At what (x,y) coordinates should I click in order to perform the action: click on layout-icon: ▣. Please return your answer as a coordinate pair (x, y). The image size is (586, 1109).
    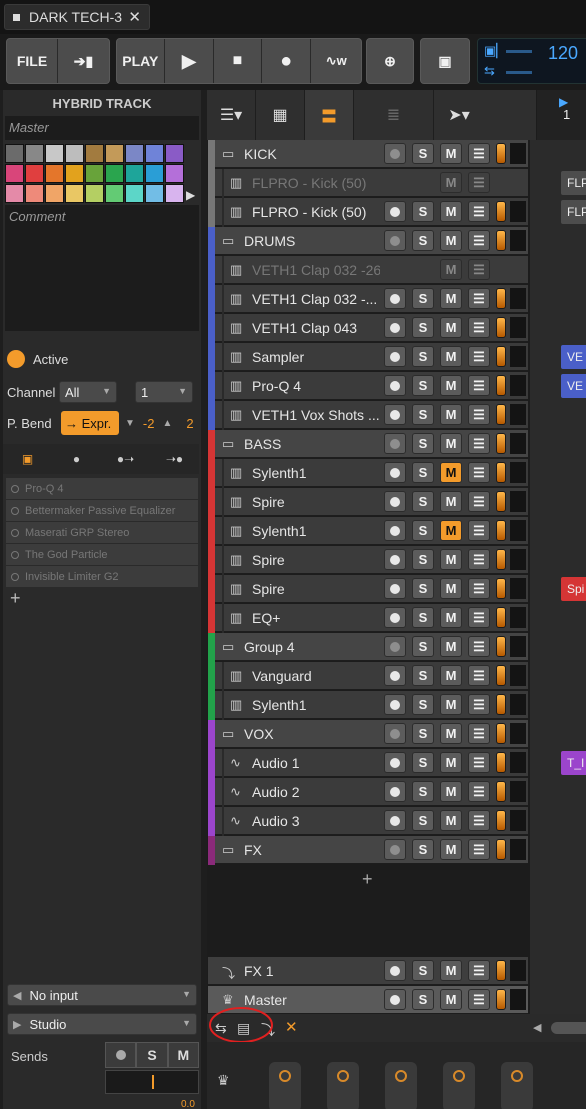
    Looking at the image, I should click on (445, 61).